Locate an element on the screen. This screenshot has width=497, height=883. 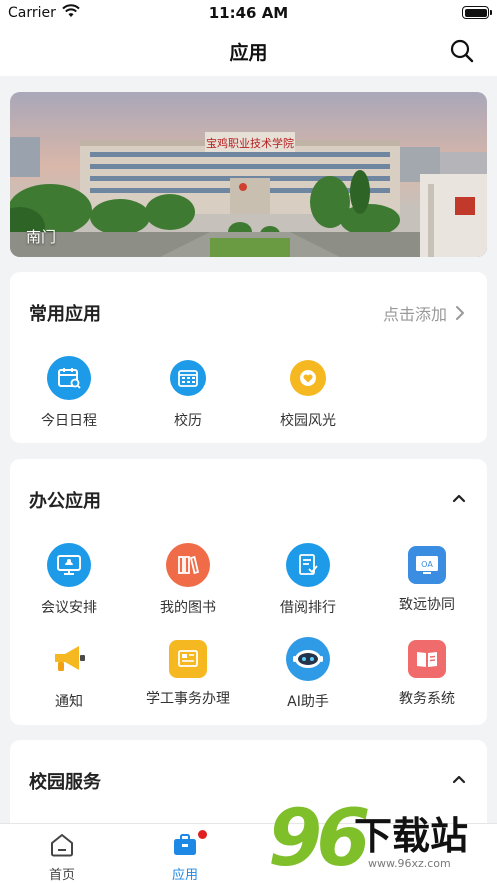
app-label: 会议安排 is located at coordinates (69, 608).